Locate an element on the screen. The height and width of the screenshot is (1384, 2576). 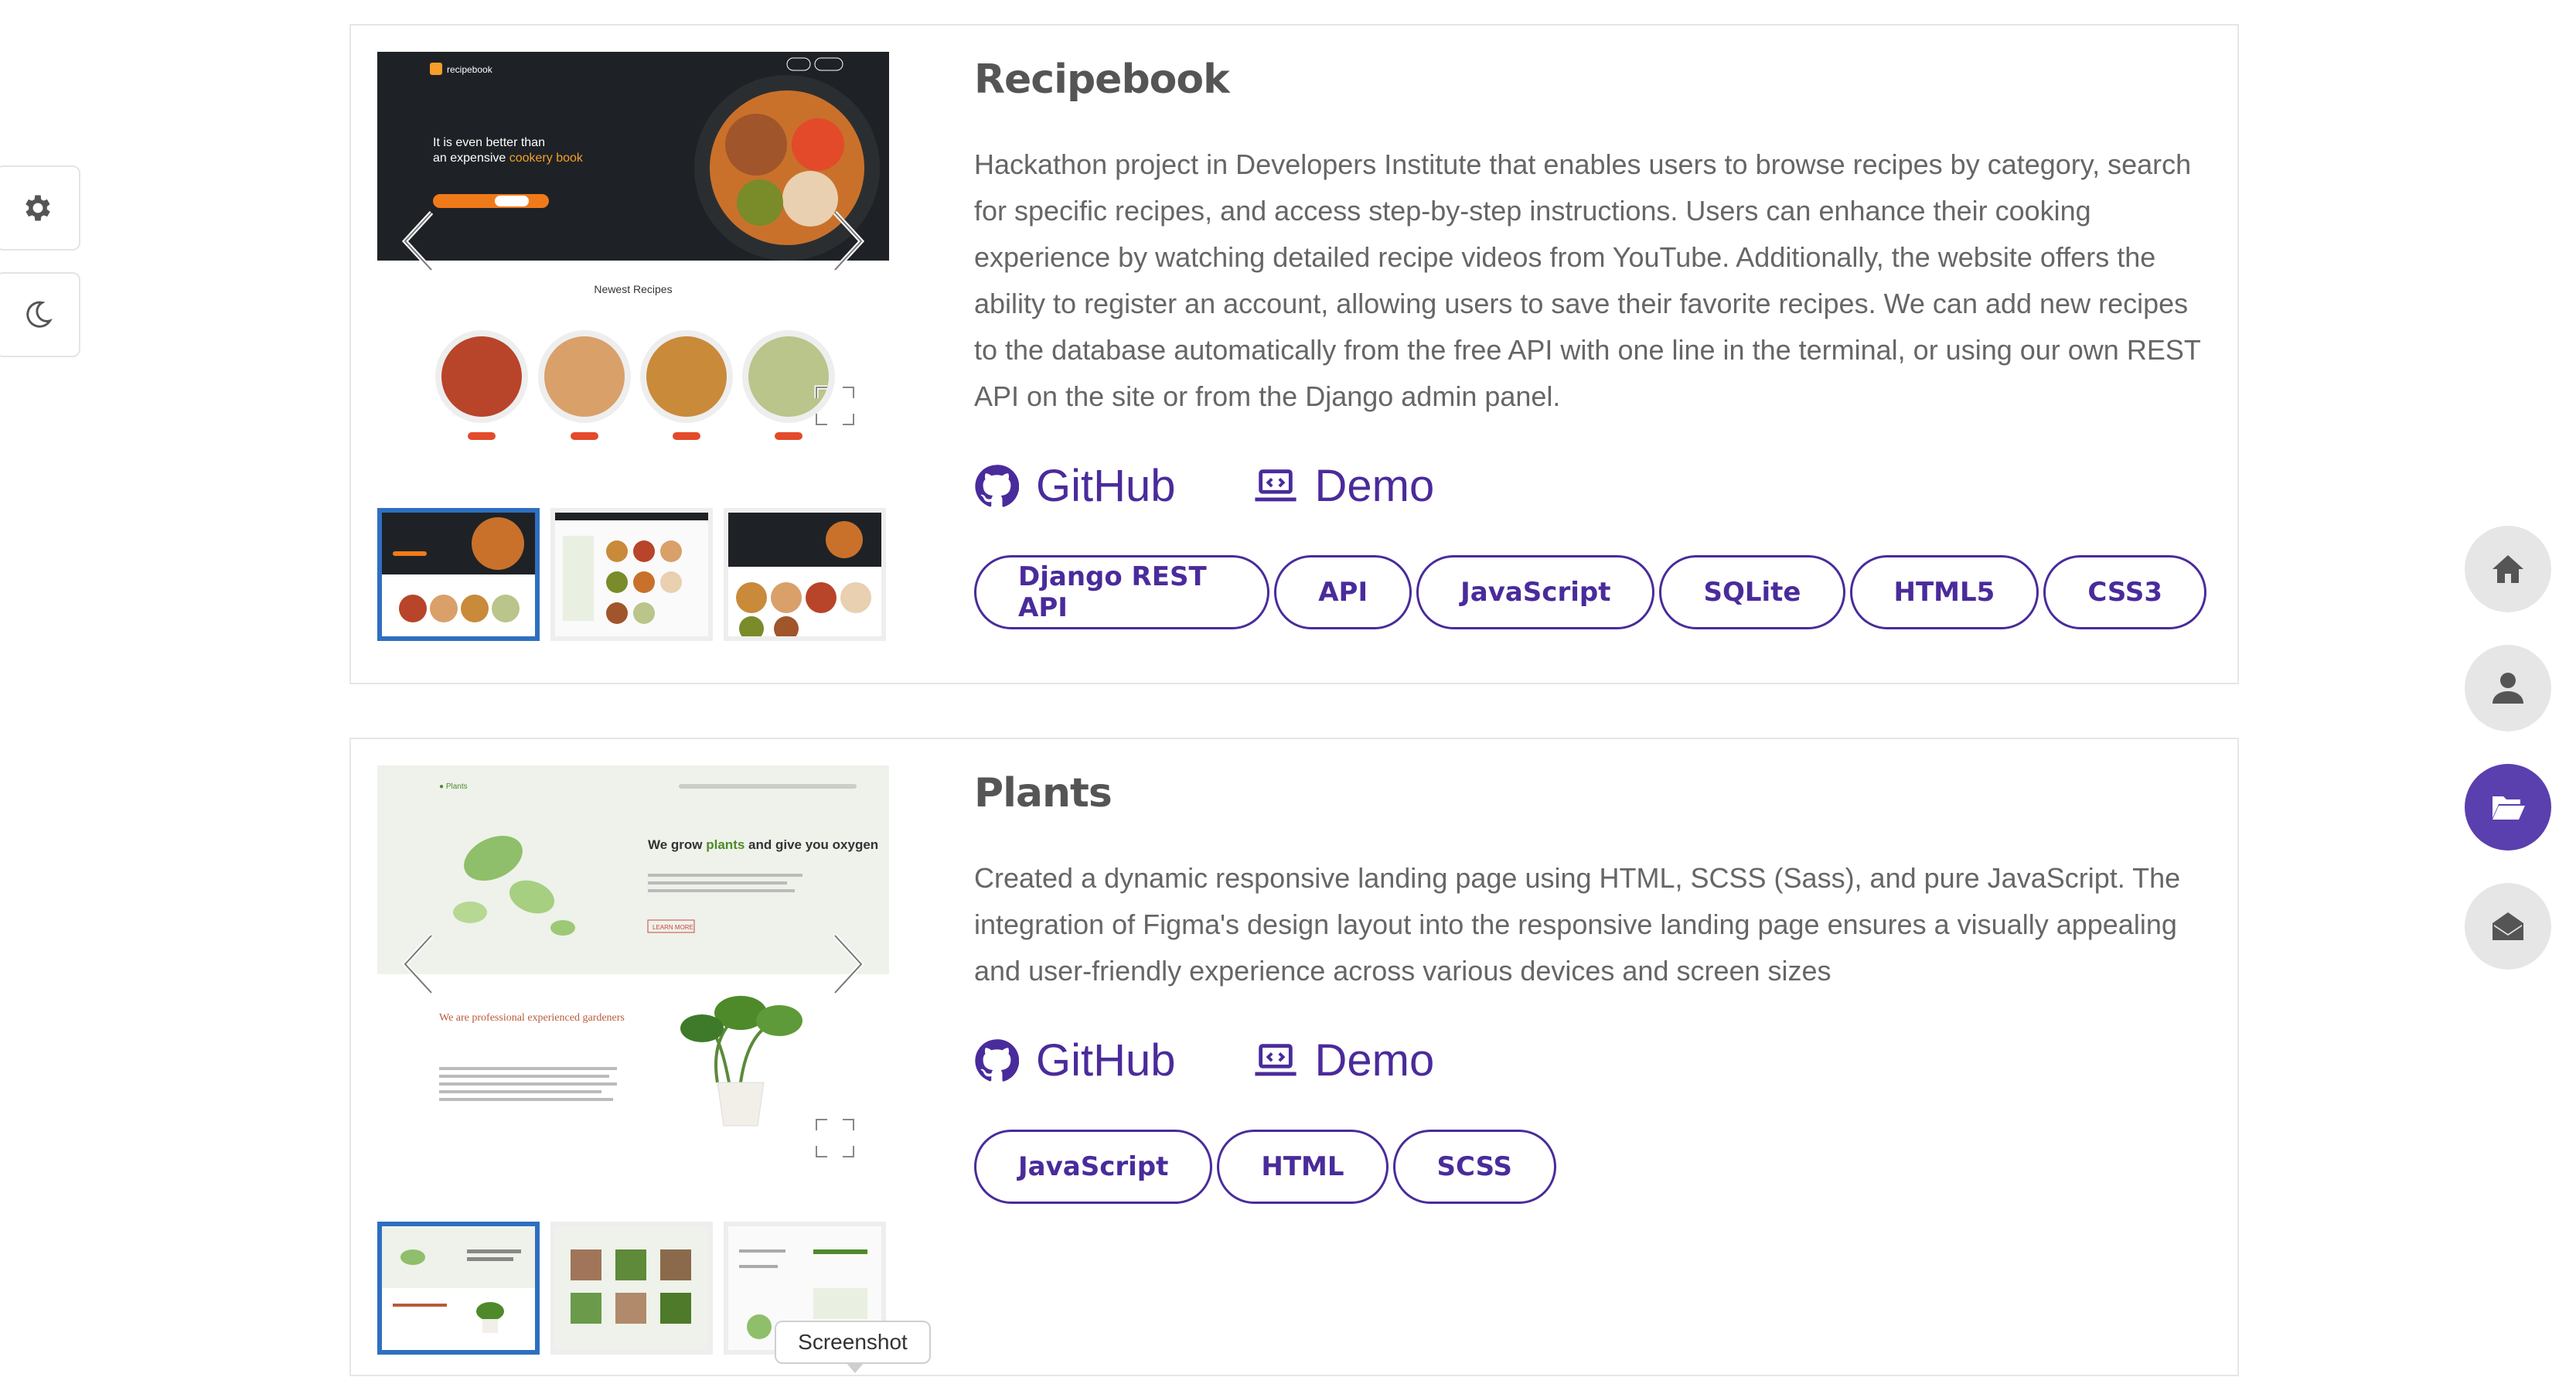
tag: CSS3 is located at coordinates (2124, 592).